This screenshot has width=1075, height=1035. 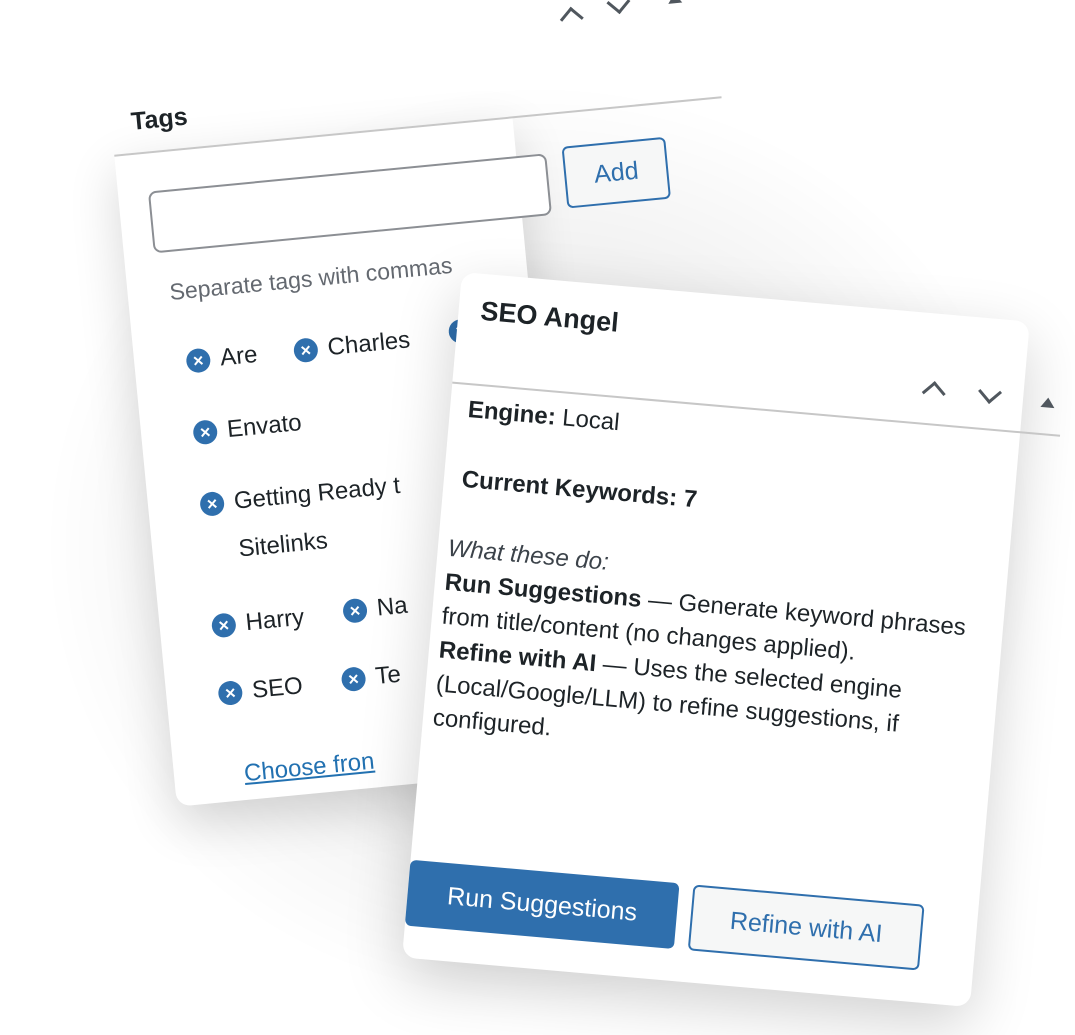 What do you see at coordinates (388, 675) in the screenshot?
I see `tag-label: Te` at bounding box center [388, 675].